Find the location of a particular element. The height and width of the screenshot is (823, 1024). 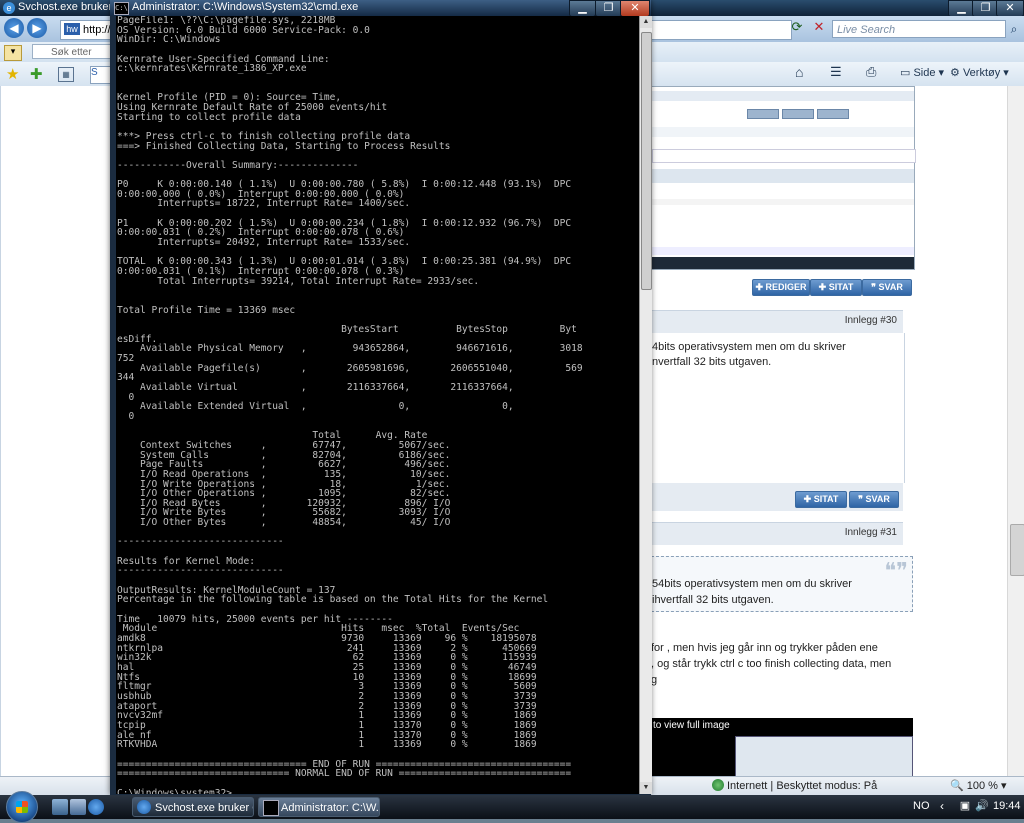

tab-list-icon: ▦ is located at coordinates (66, 74).